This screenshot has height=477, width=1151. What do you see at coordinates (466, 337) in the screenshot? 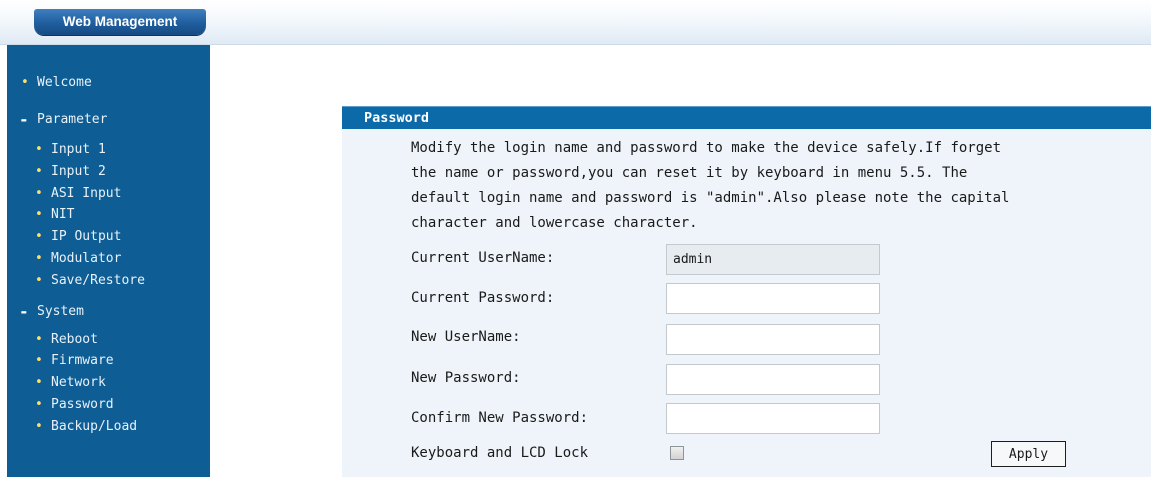
I see `new-username-label: New UserName:` at bounding box center [466, 337].